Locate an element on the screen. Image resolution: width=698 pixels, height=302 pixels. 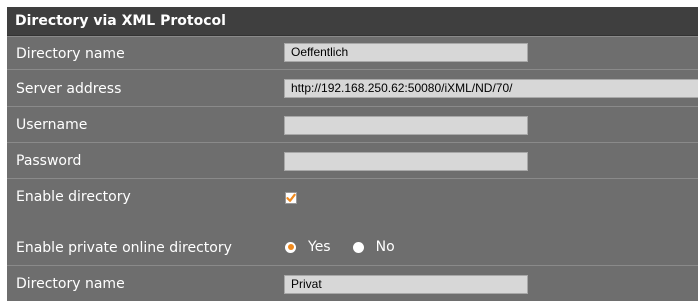
server-address-field: http://192.168.250.62:50080/iXML/ND/70/ is located at coordinates (491, 88).